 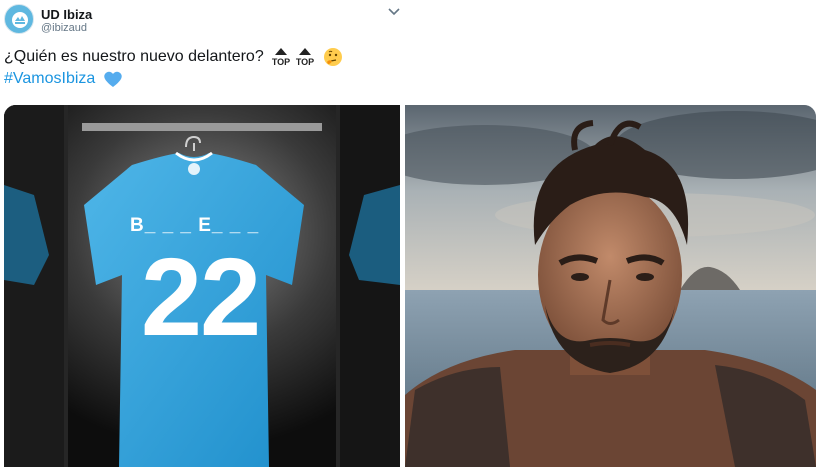 What do you see at coordinates (200, 297) in the screenshot?
I see `jersey-number-label: 22` at bounding box center [200, 297].